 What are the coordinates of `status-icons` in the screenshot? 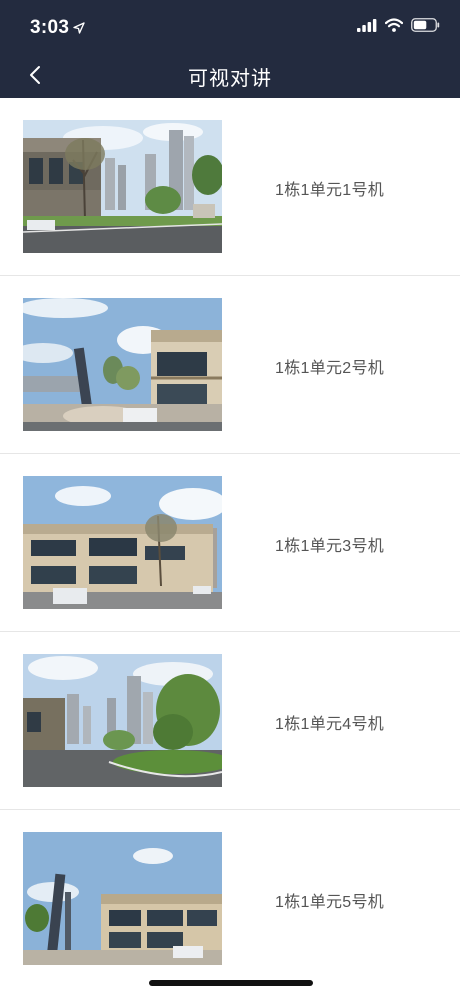 It's located at (398, 25).